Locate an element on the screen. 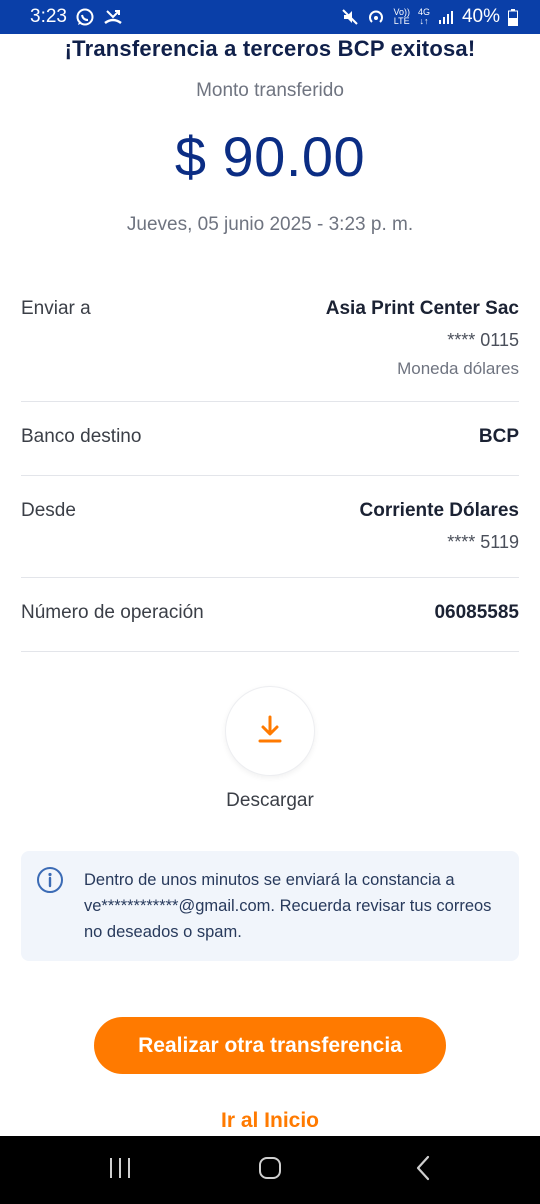 The width and height of the screenshot is (540, 1204). system-nav-bar is located at coordinates (270, 1170).